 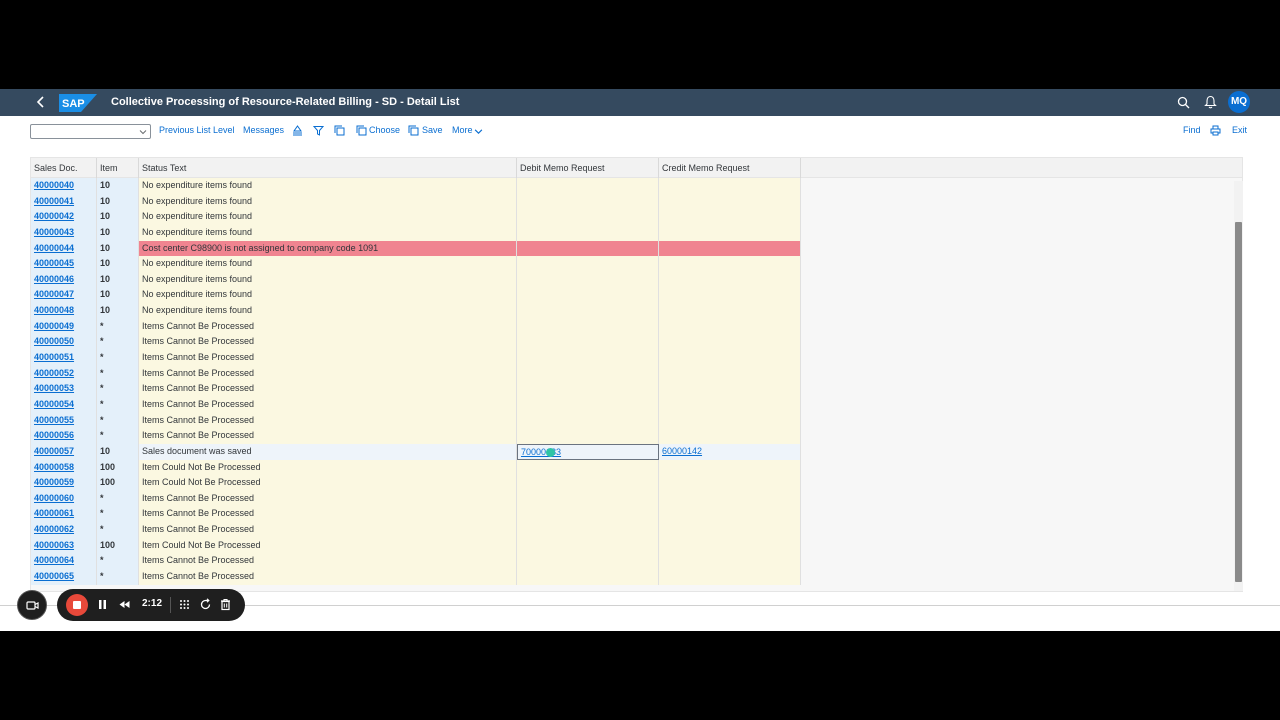 I want to click on user-avatar: MQ, so click(x=1239, y=102).